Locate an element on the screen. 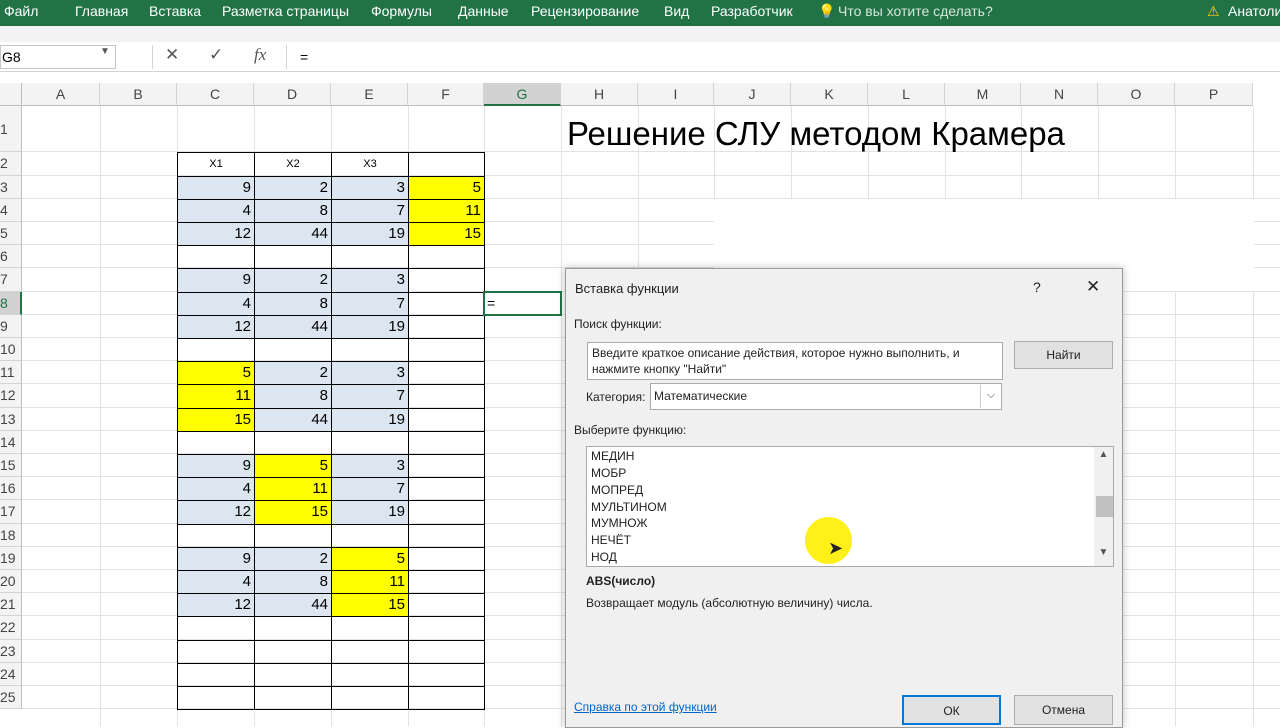 This screenshot has width=1280, height=728. row-header-10: 10 is located at coordinates (11, 350).